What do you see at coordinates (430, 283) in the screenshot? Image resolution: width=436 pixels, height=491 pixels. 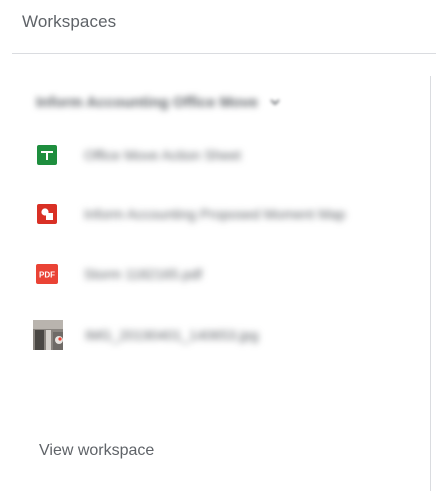 I see `card-border` at bounding box center [430, 283].